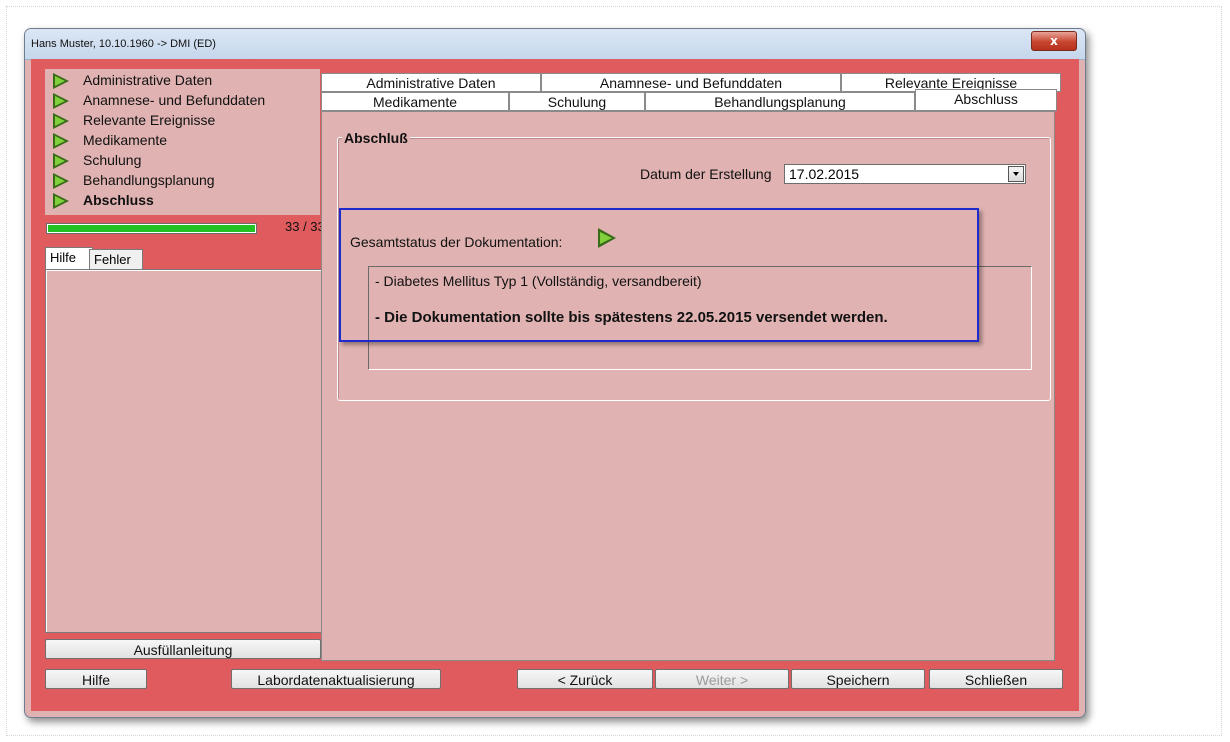  I want to click on groupbox-legend: Abschluß, so click(376, 138).